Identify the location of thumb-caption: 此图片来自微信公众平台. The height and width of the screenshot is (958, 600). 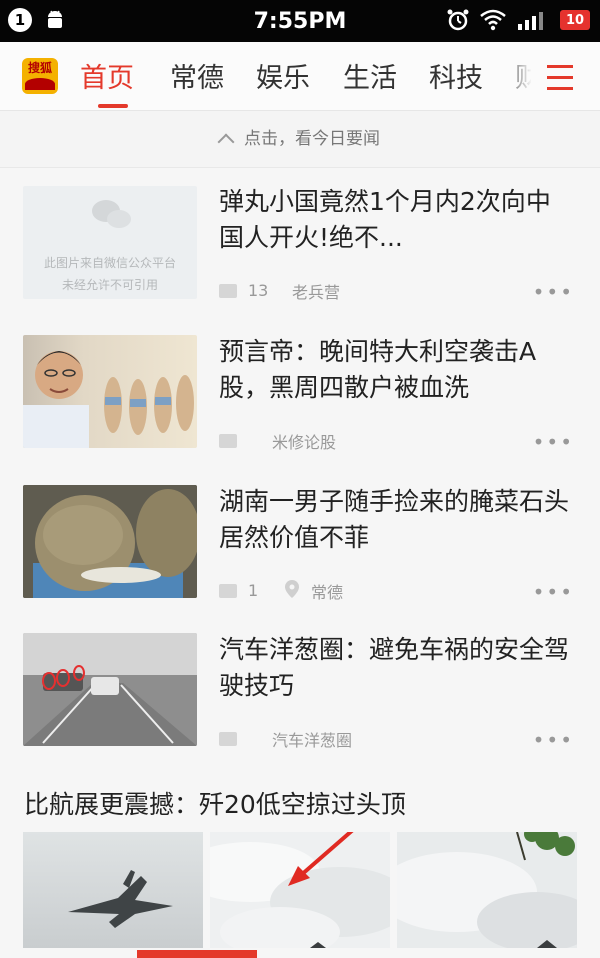
(109, 263).